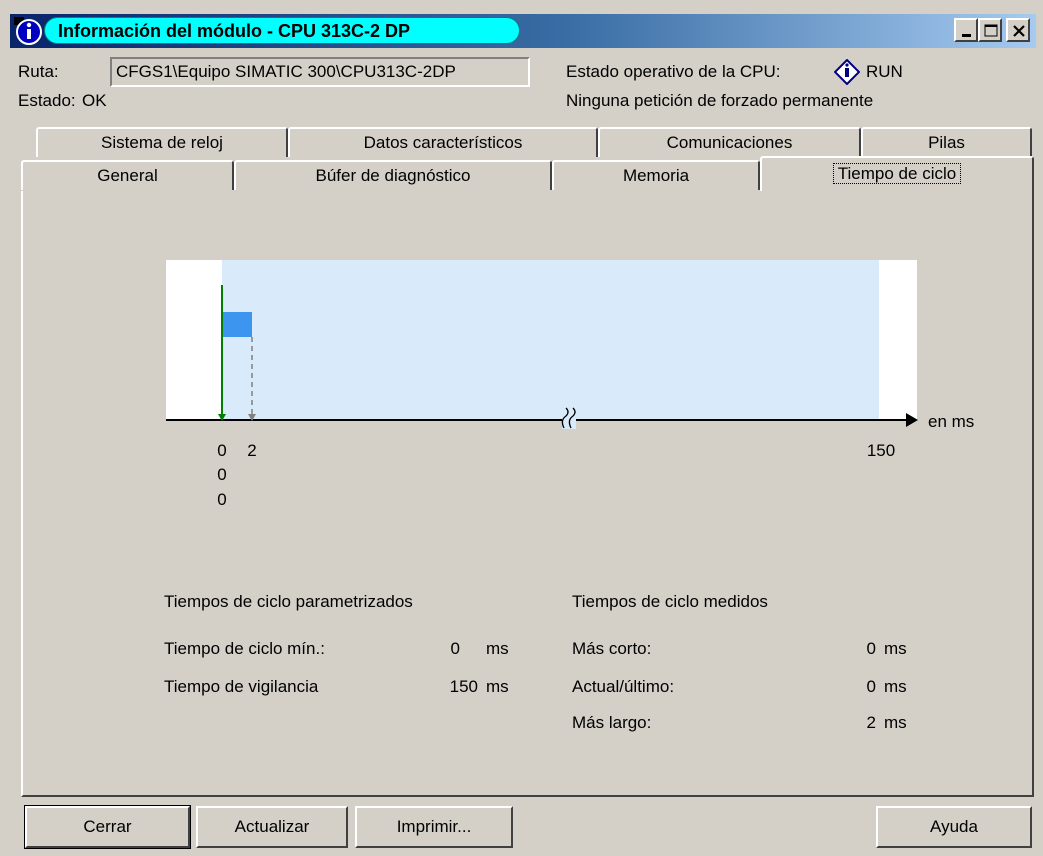 The image size is (1043, 856). What do you see at coordinates (288, 601) in the screenshot?
I see `param-heading: Tiempos de ciclo parametrizados` at bounding box center [288, 601].